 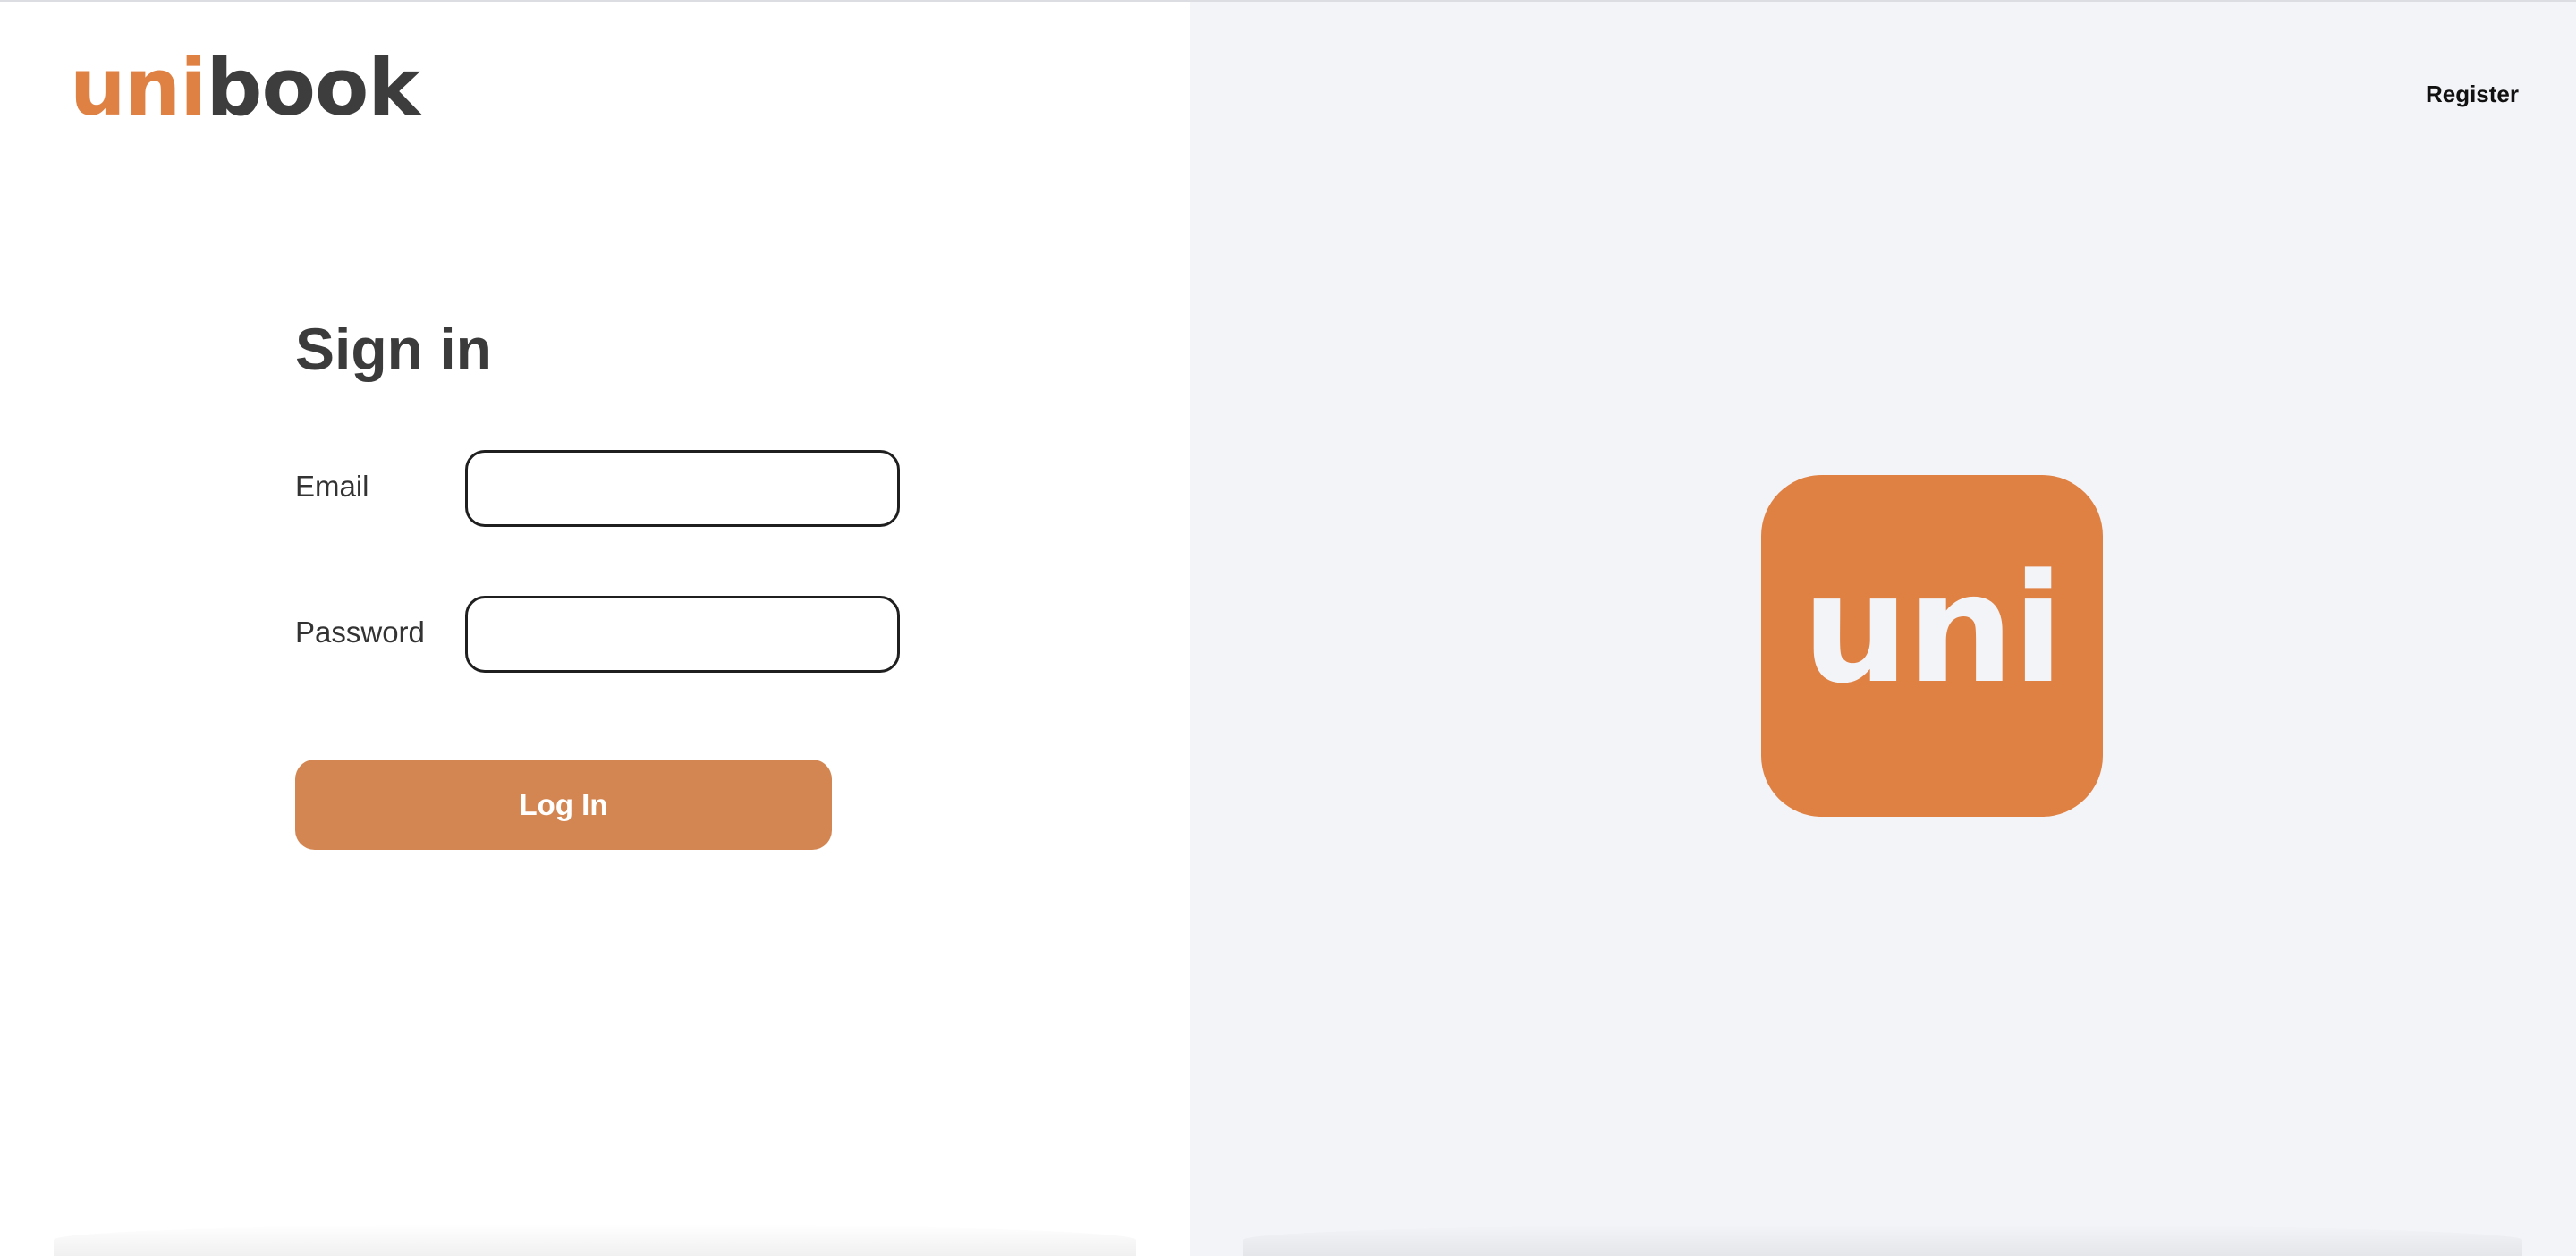 I want to click on uni-app-icon: uni, so click(x=1932, y=646).